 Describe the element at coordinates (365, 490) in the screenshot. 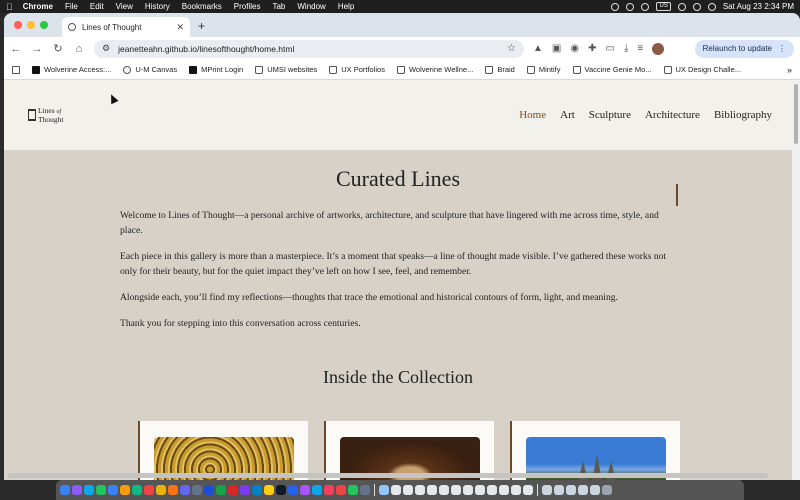

I see `preview-icon` at that location.